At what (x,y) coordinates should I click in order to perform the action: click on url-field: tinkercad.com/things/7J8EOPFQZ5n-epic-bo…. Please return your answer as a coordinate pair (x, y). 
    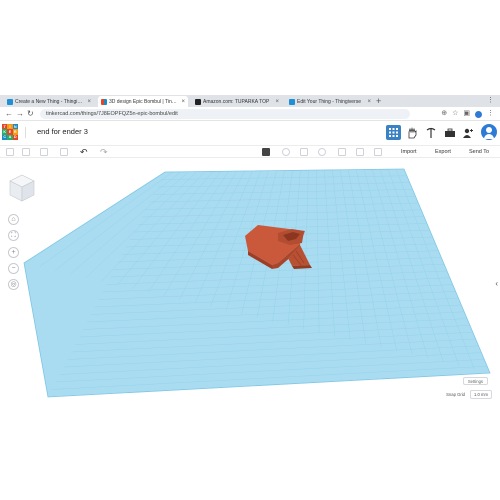
    Looking at the image, I should click on (225, 114).